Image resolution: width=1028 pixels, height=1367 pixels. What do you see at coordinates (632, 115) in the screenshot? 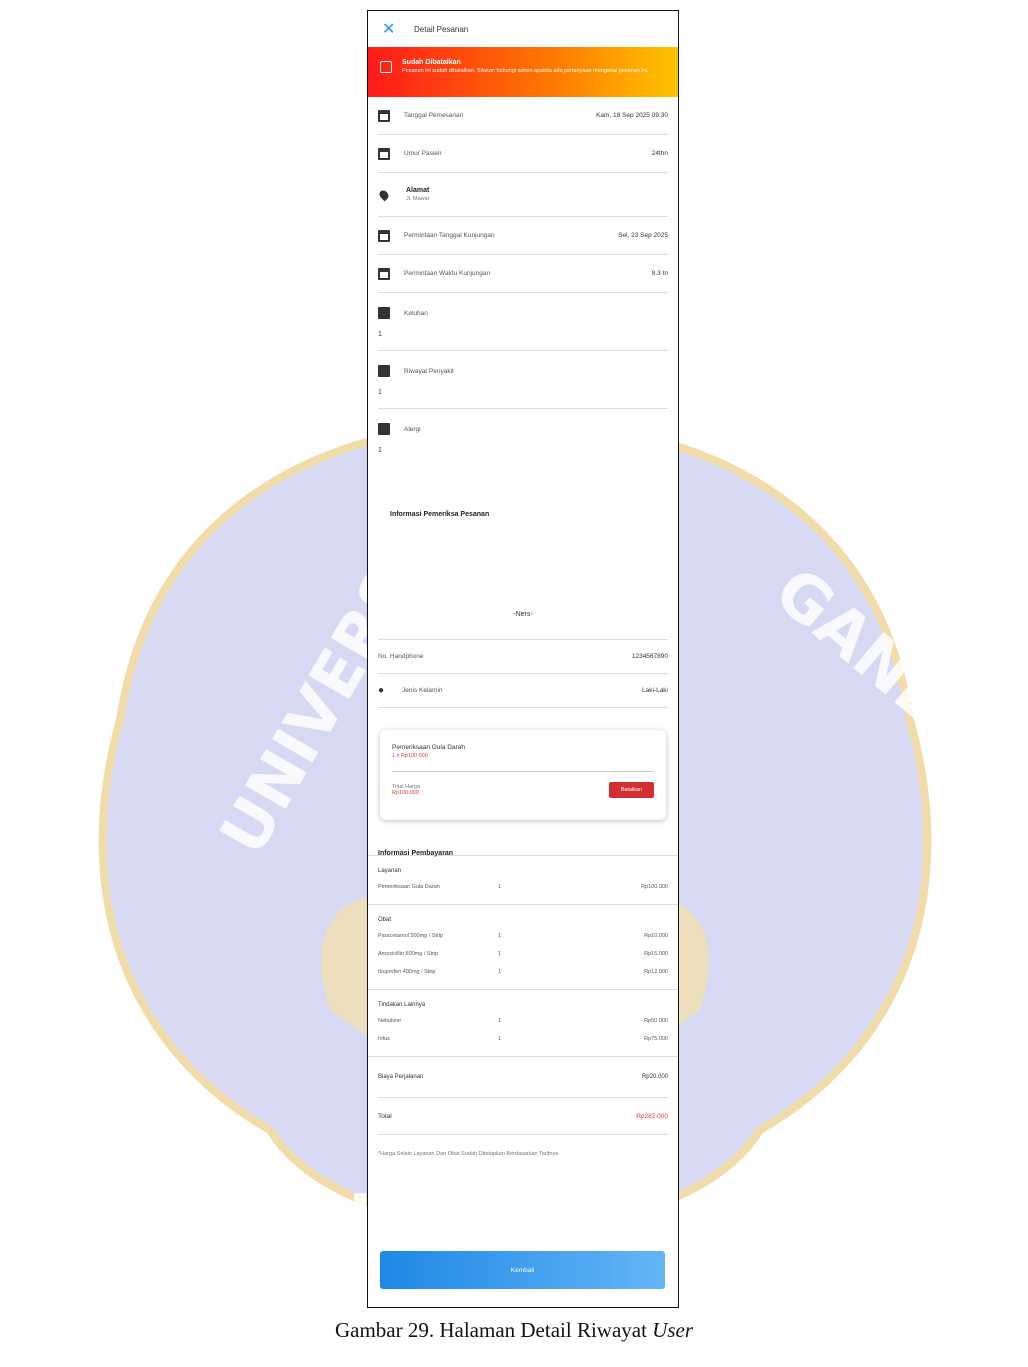
I see `detail-value: Kam, 18 Sep 2025 09.30` at bounding box center [632, 115].